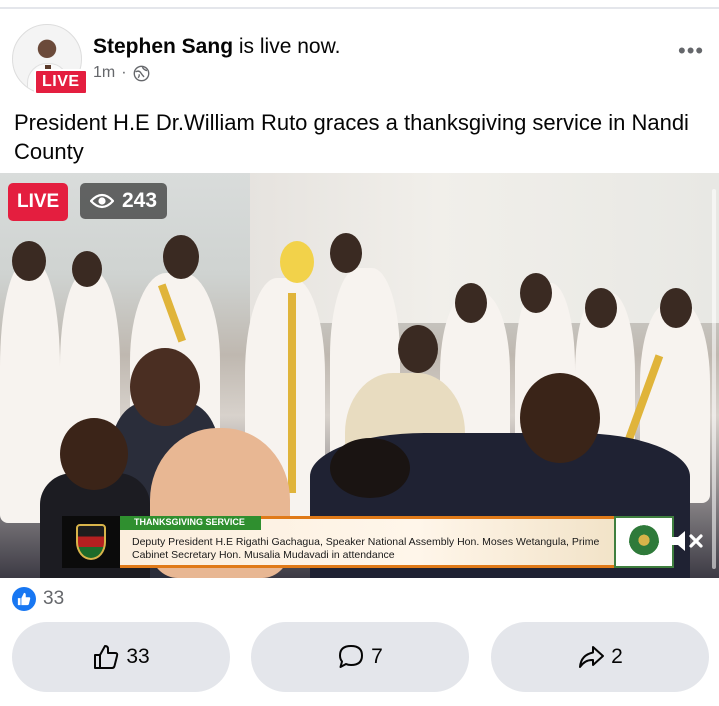 This screenshot has width=719, height=706. Describe the element at coordinates (289, 46) in the screenshot. I see `live-status-text: is live now.` at that location.